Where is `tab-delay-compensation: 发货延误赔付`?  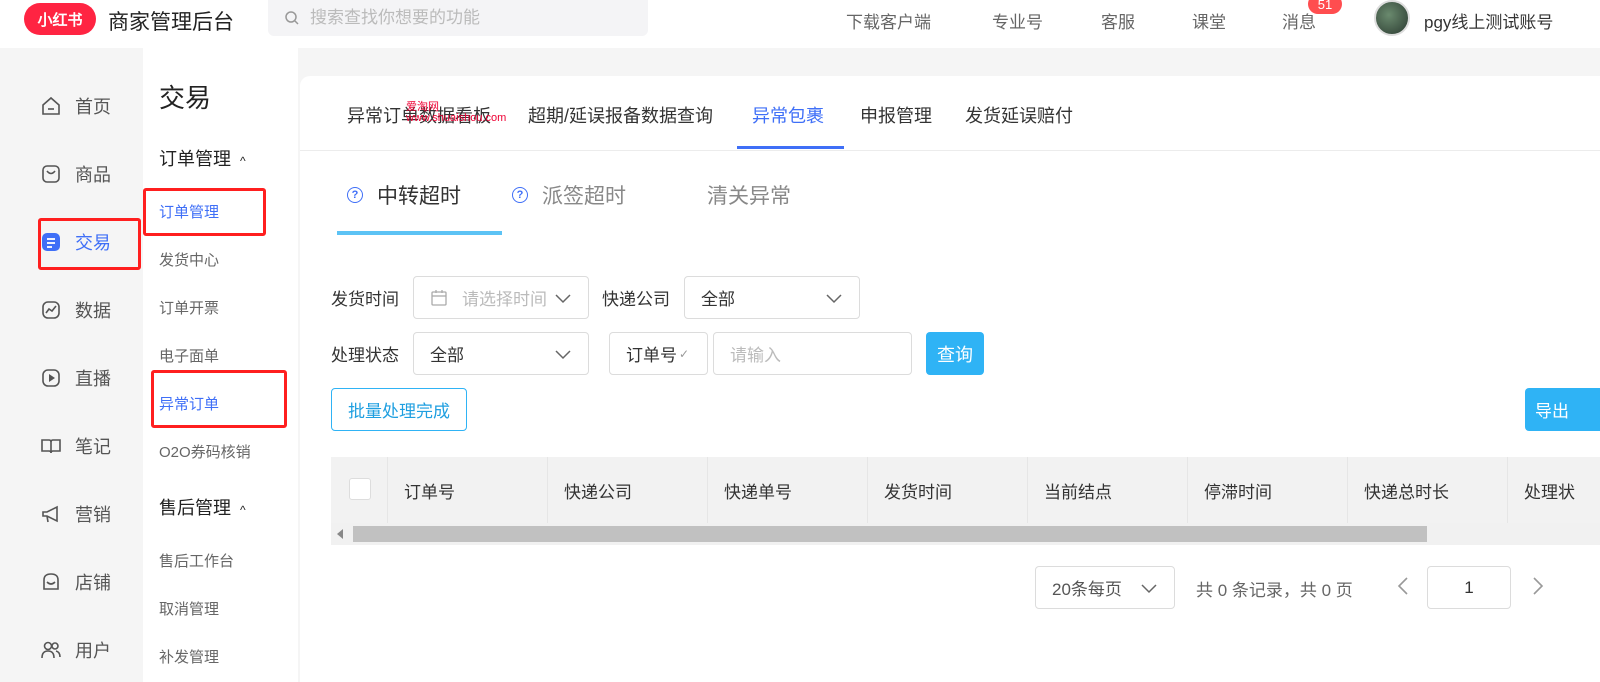
tab-delay-compensation: 发货延误赔付 is located at coordinates (1019, 115).